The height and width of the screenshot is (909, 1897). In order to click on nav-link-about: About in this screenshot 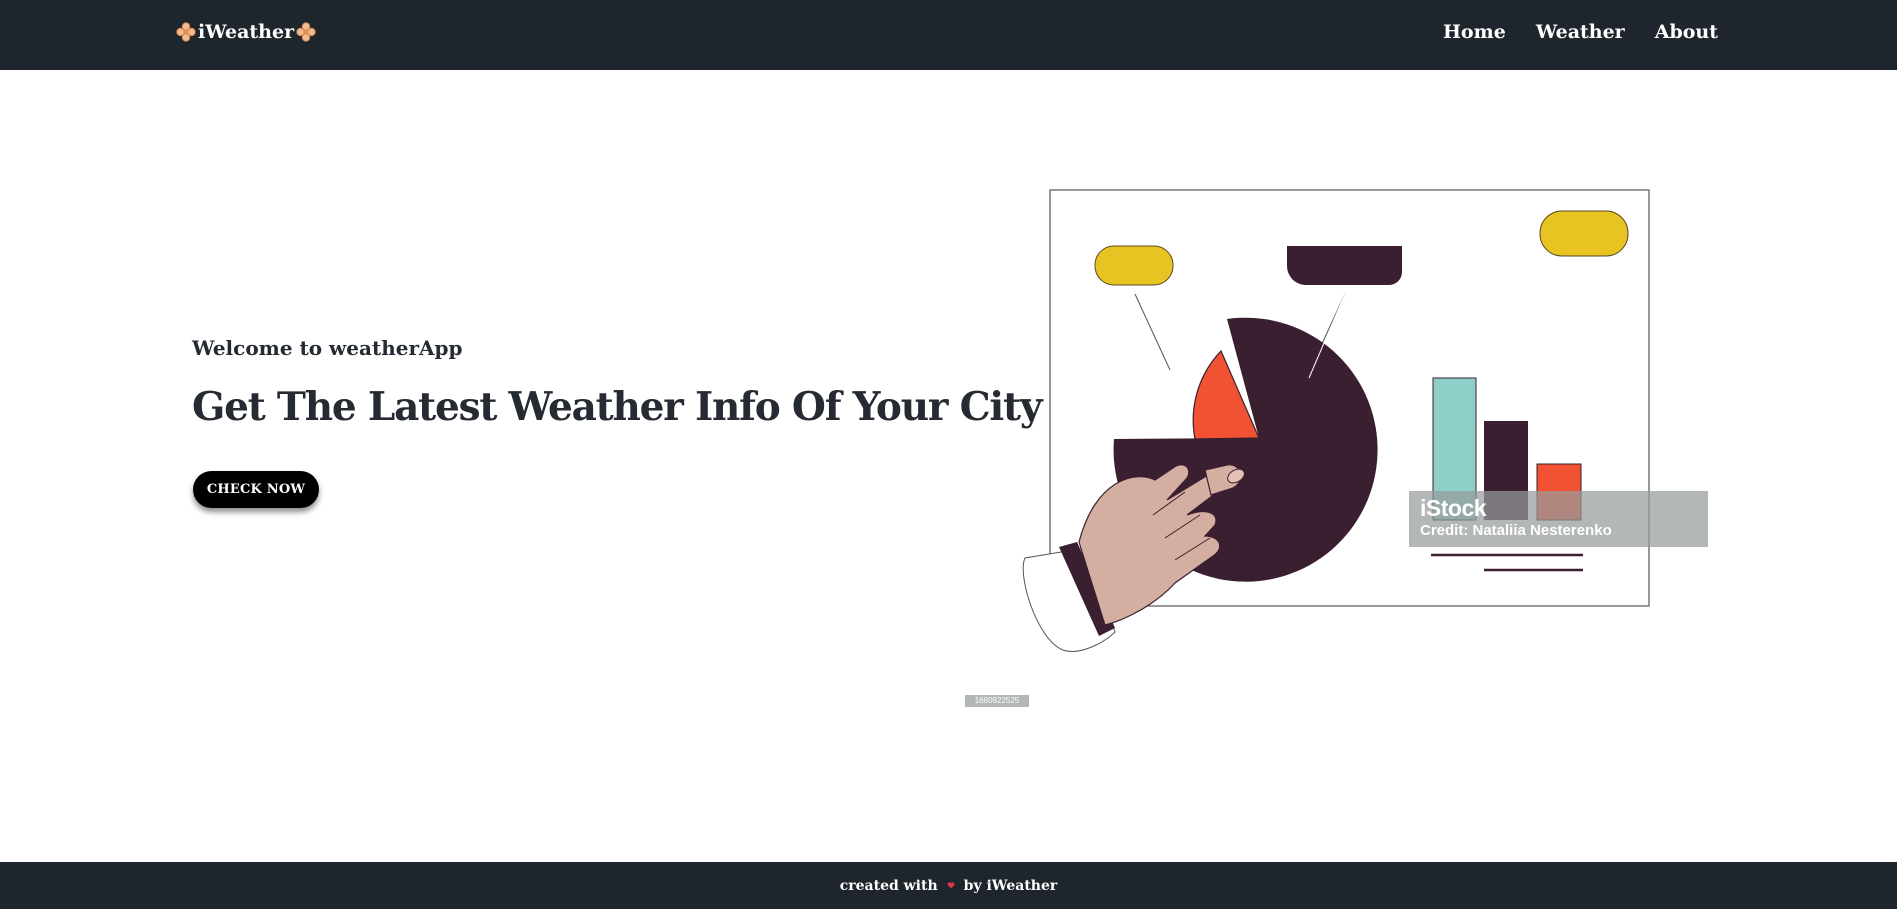, I will do `click(1686, 32)`.